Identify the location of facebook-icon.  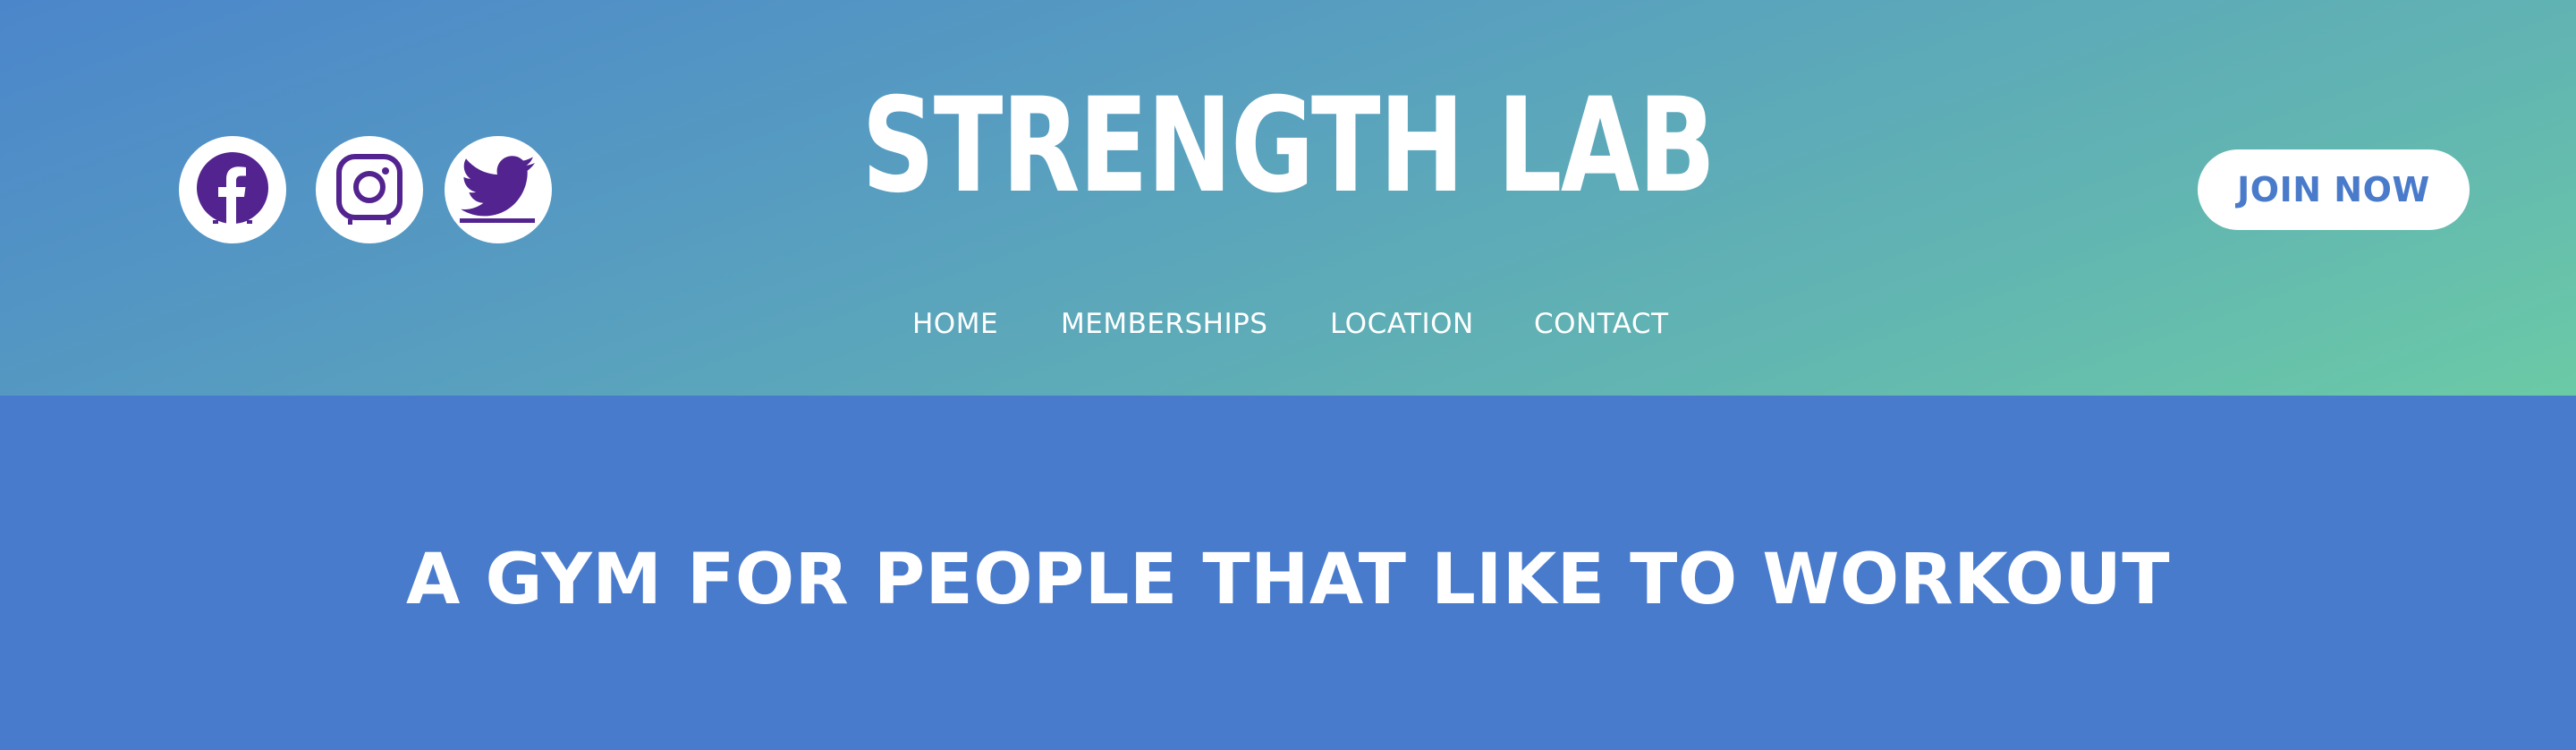
(232, 189).